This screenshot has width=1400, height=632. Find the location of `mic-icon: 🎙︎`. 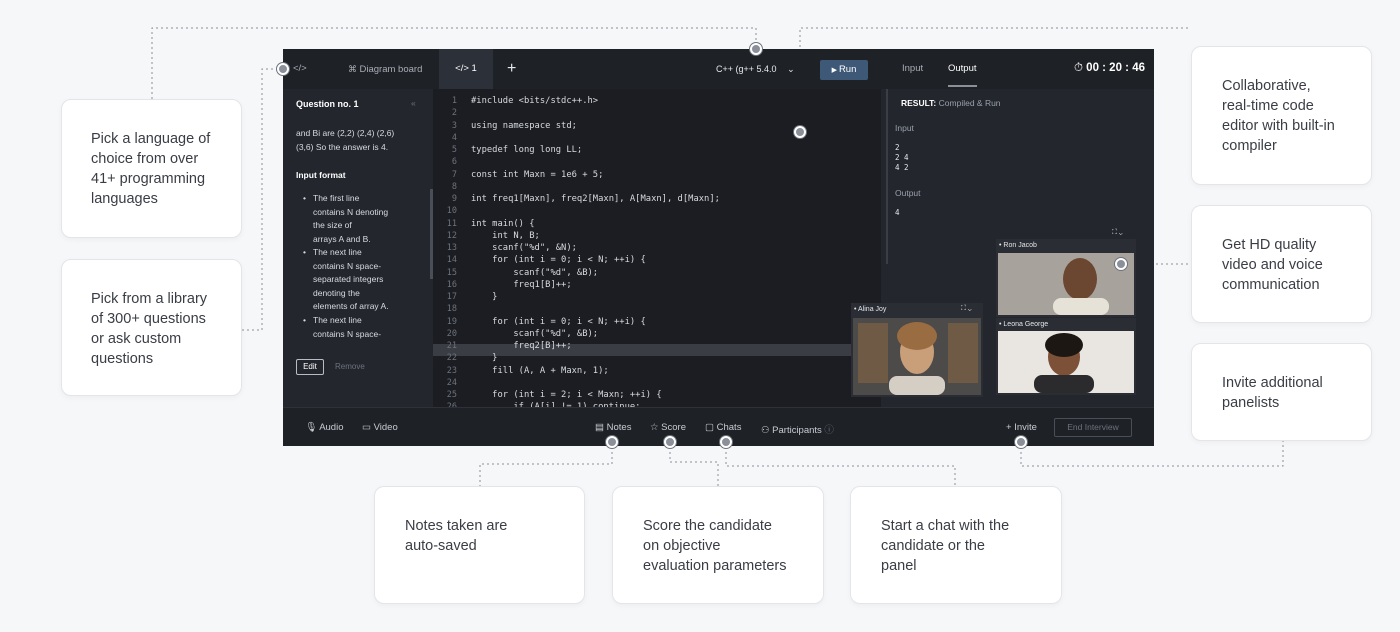

mic-icon: 🎙︎ is located at coordinates (312, 427).